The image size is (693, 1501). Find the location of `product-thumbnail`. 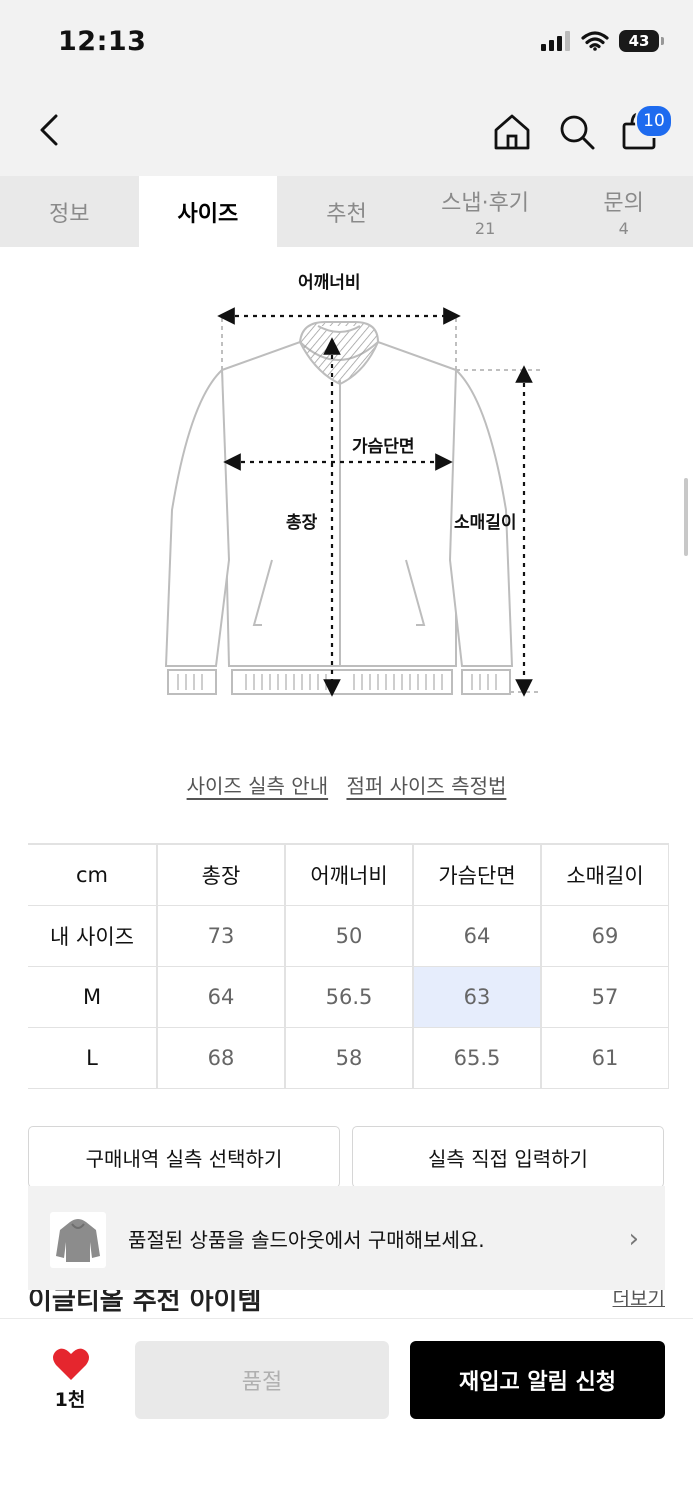

product-thumbnail is located at coordinates (78, 1240).